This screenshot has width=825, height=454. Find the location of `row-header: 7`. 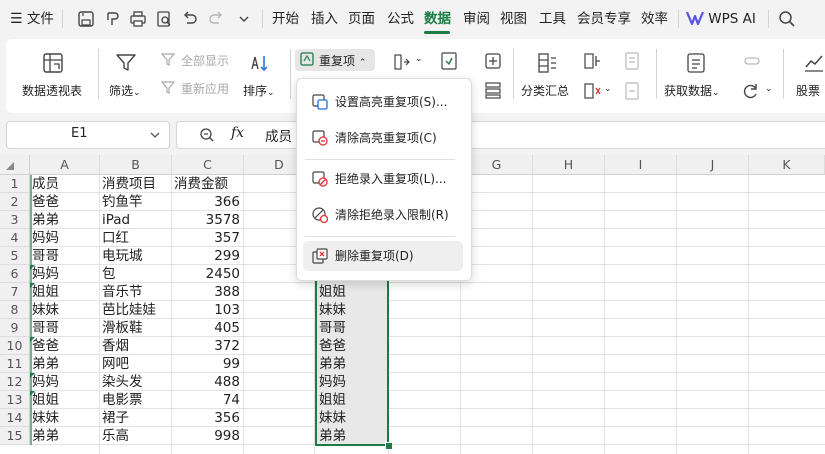

row-header: 7 is located at coordinates (15, 292).